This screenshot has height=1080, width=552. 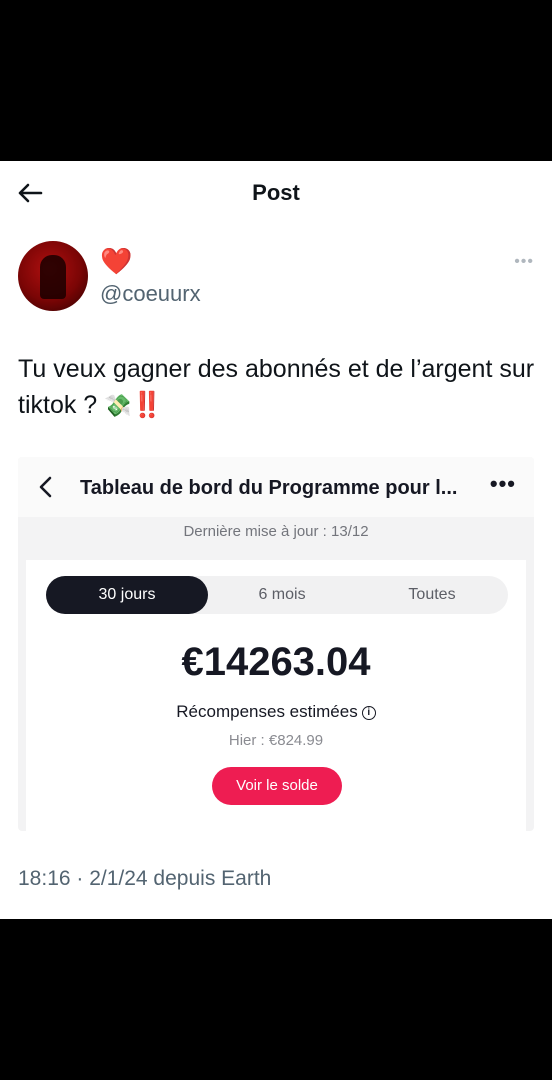 I want to click on tab-all: Toutes, so click(x=432, y=594).